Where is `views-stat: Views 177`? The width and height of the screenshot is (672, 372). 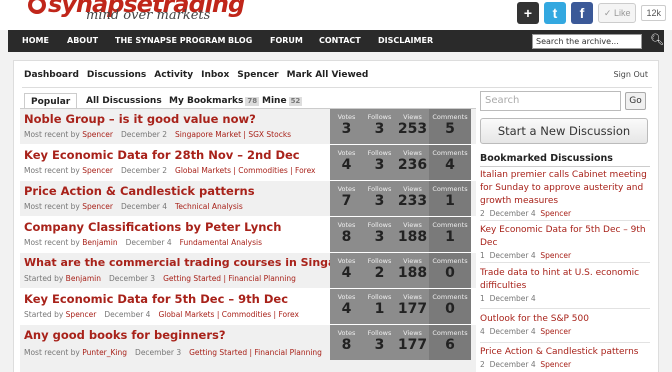
views-stat: Views 177 is located at coordinates (412, 342).